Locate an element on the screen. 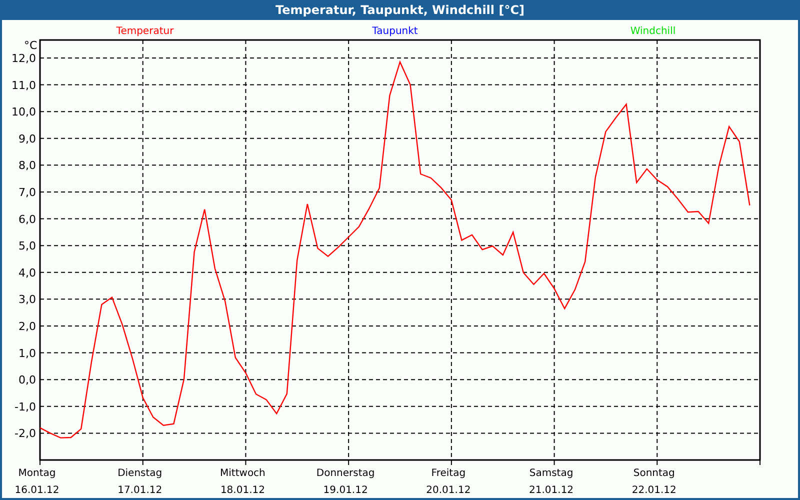 This screenshot has height=500, width=800. y-axis-unit: °C is located at coordinates (31, 45).